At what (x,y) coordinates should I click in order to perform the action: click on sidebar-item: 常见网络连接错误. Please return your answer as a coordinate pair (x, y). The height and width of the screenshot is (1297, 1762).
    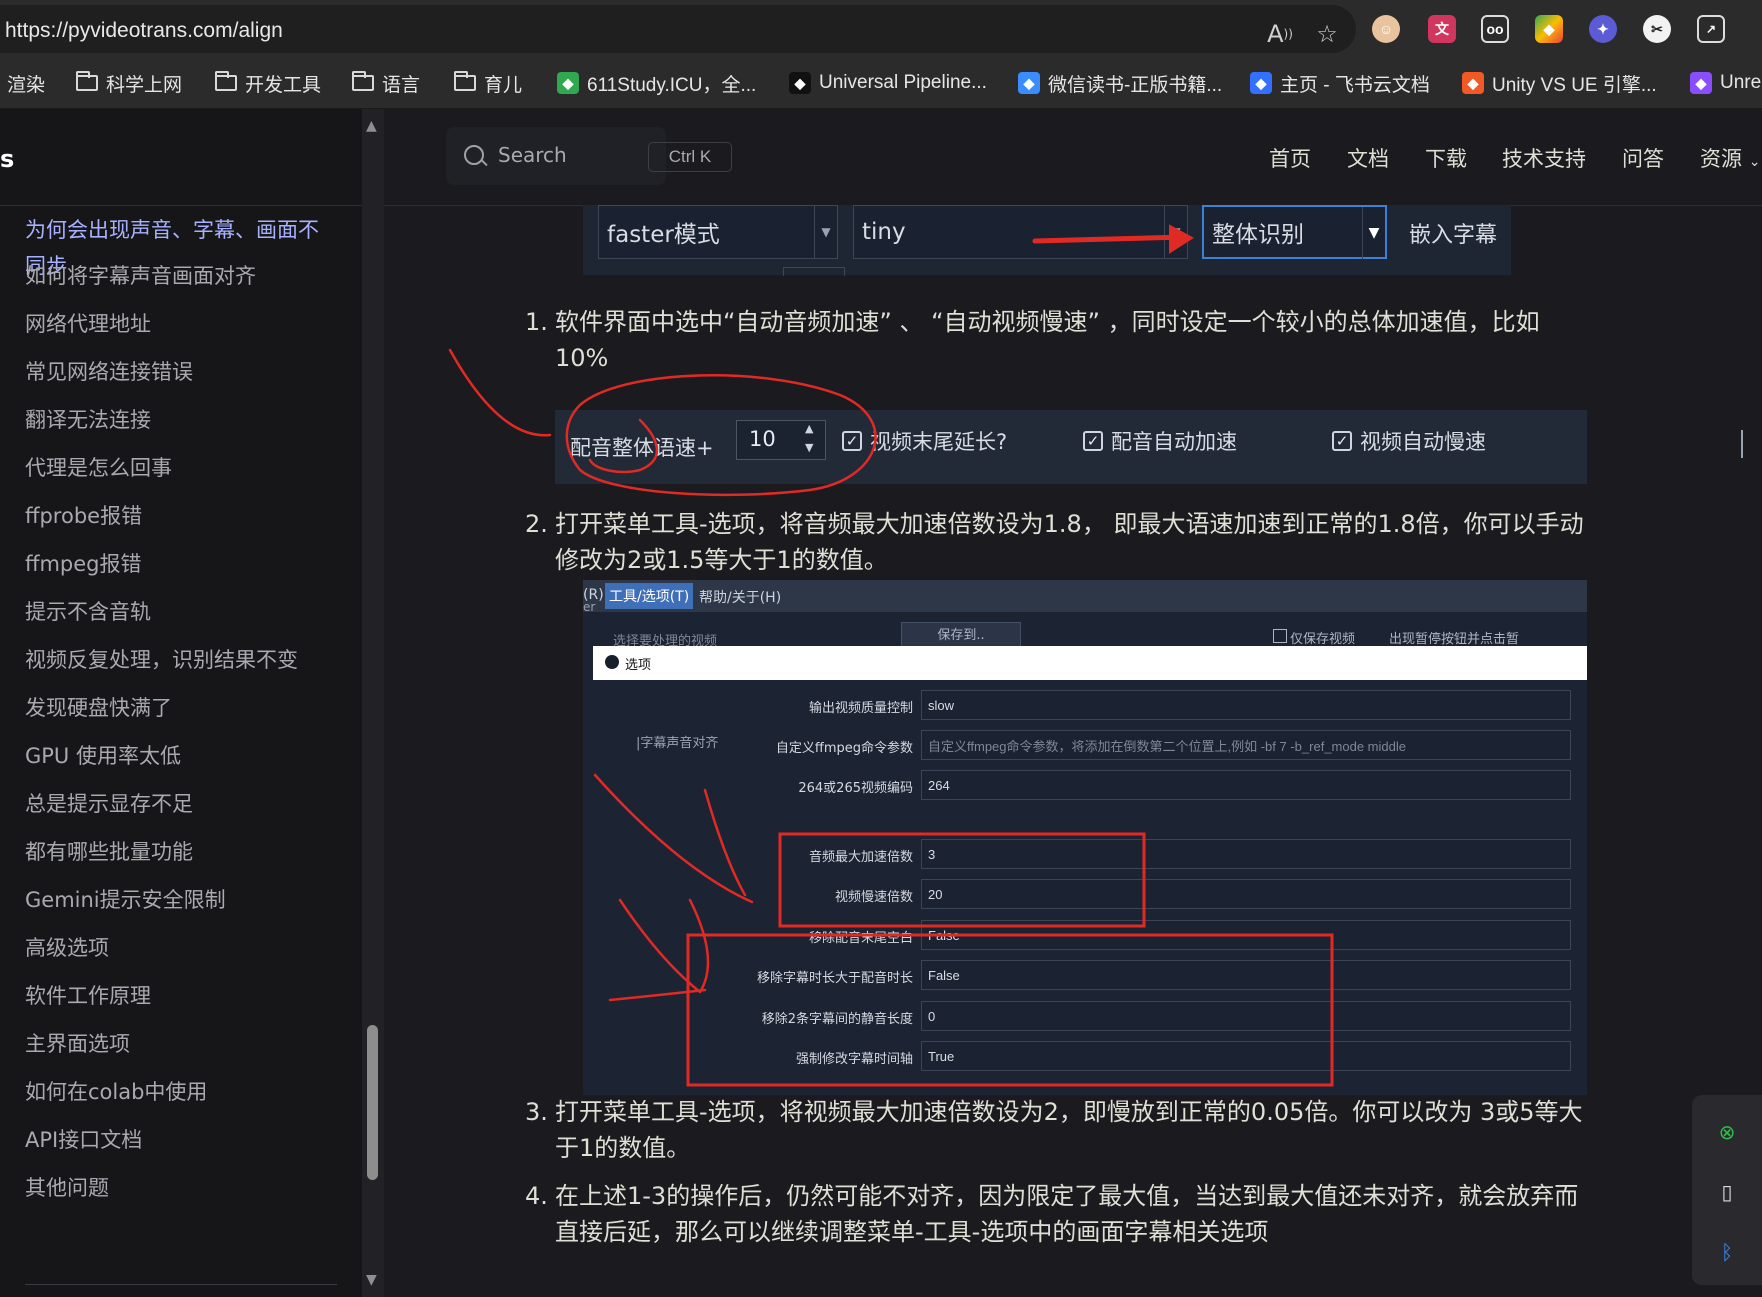
    Looking at the image, I should click on (175, 372).